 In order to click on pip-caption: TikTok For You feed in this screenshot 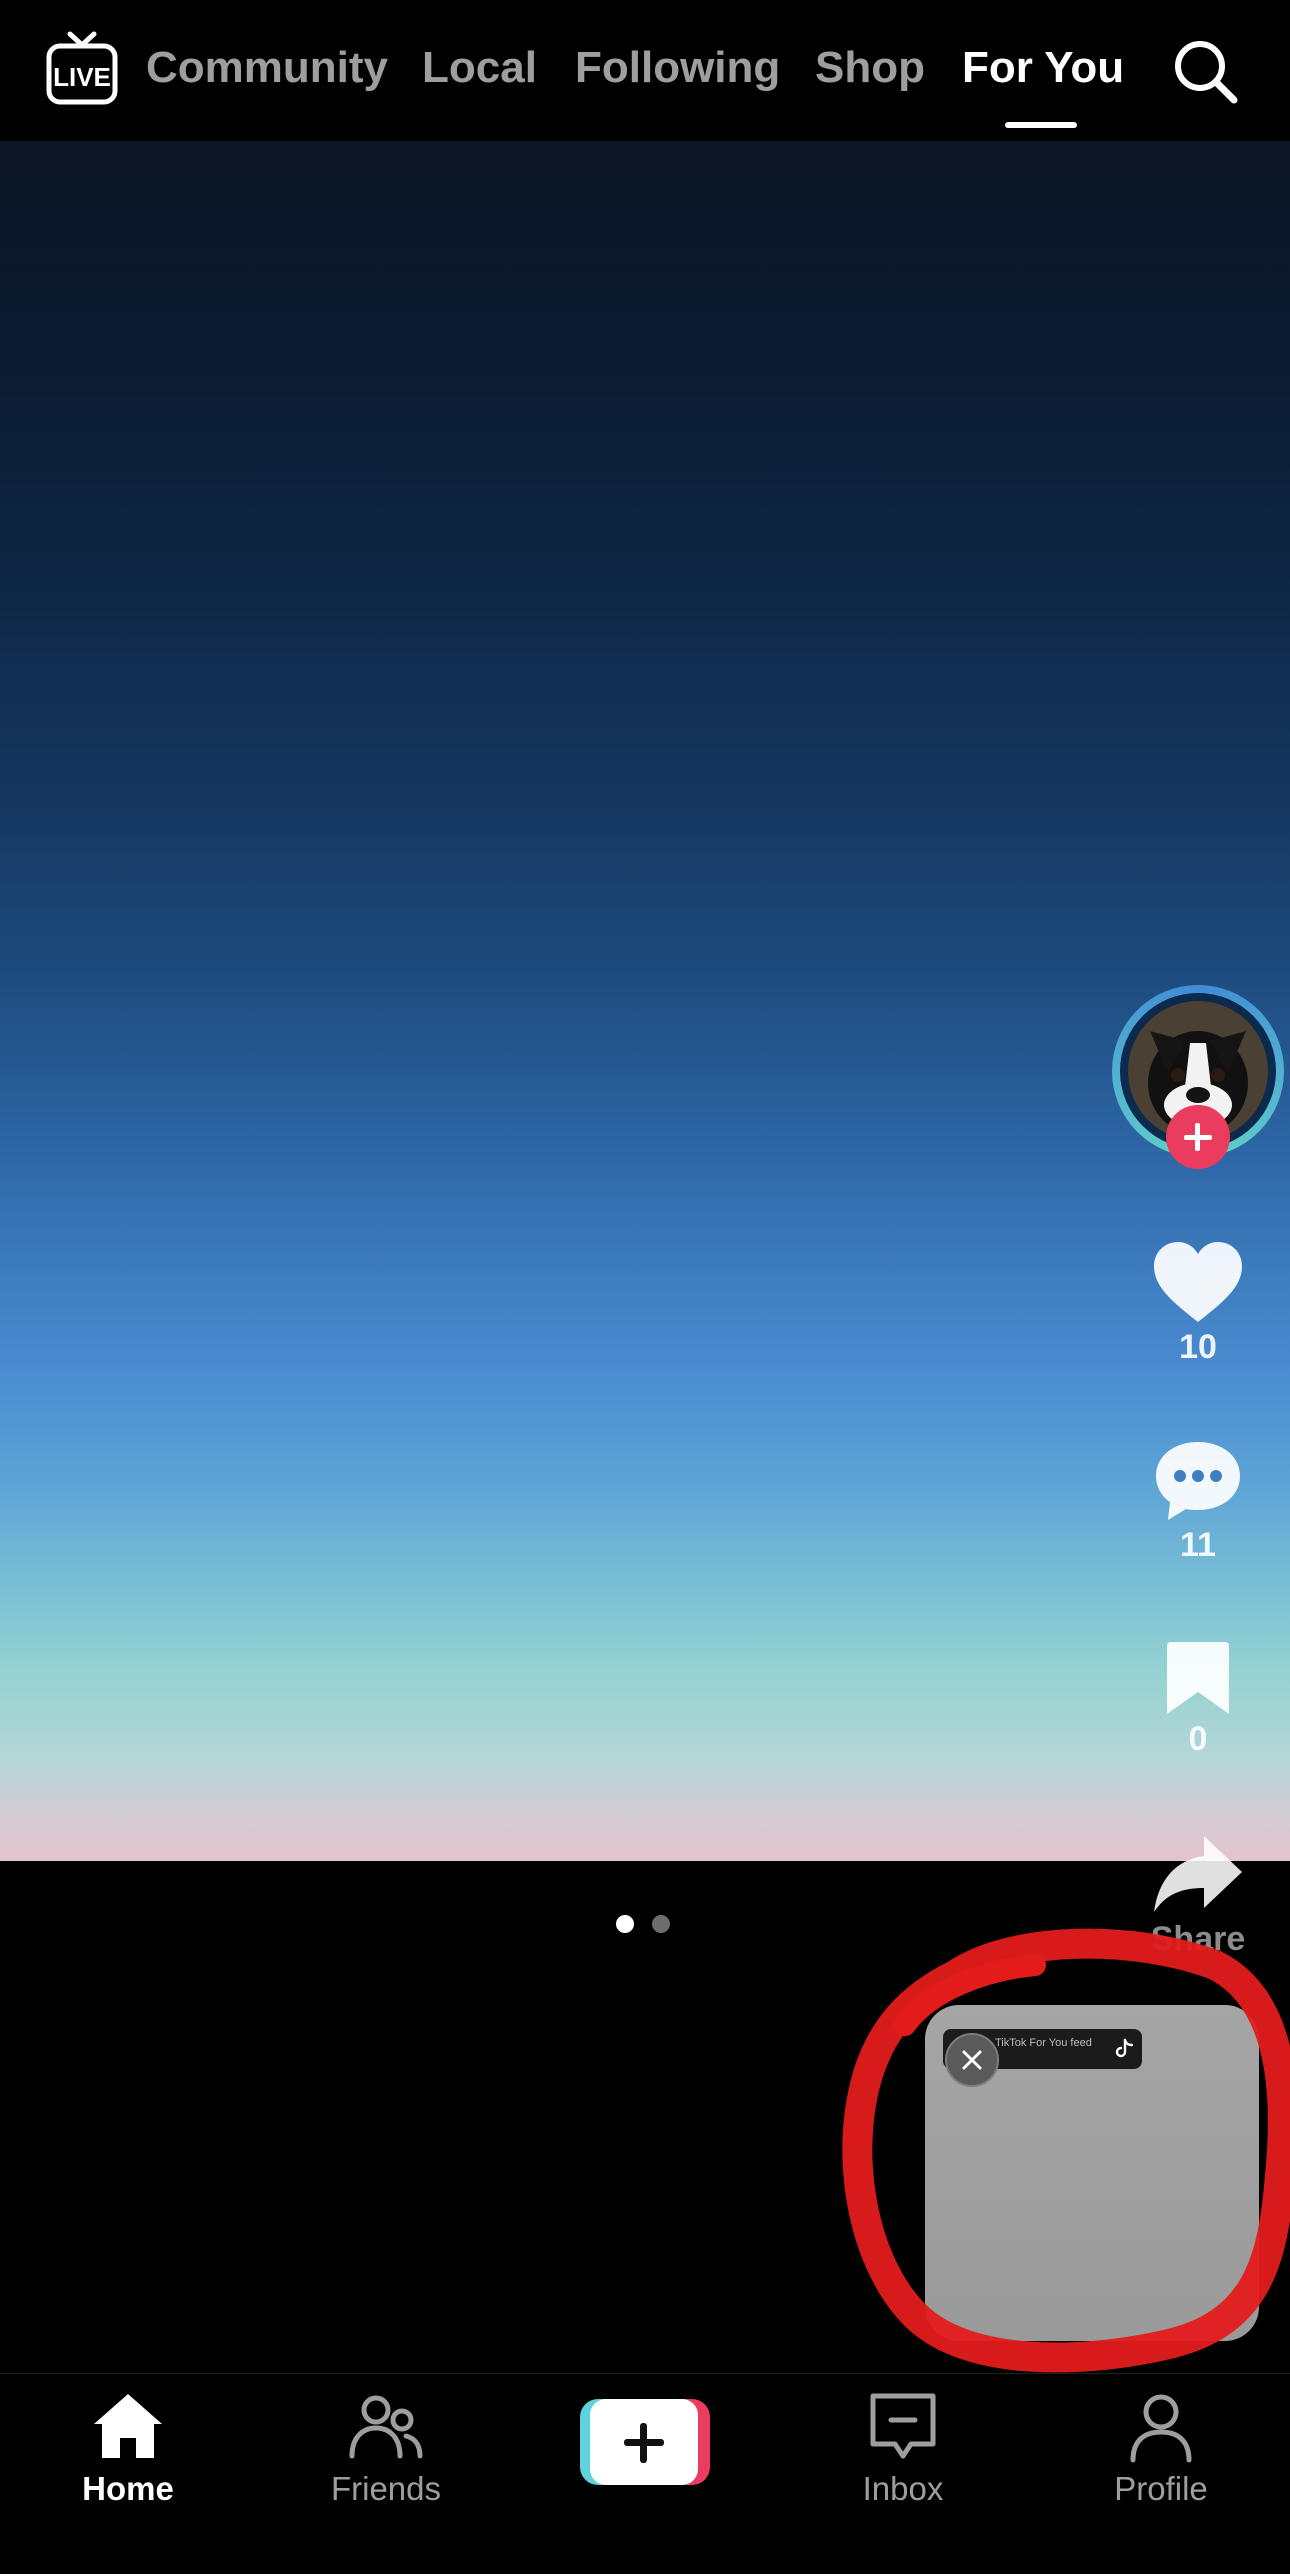, I will do `click(1043, 2043)`.